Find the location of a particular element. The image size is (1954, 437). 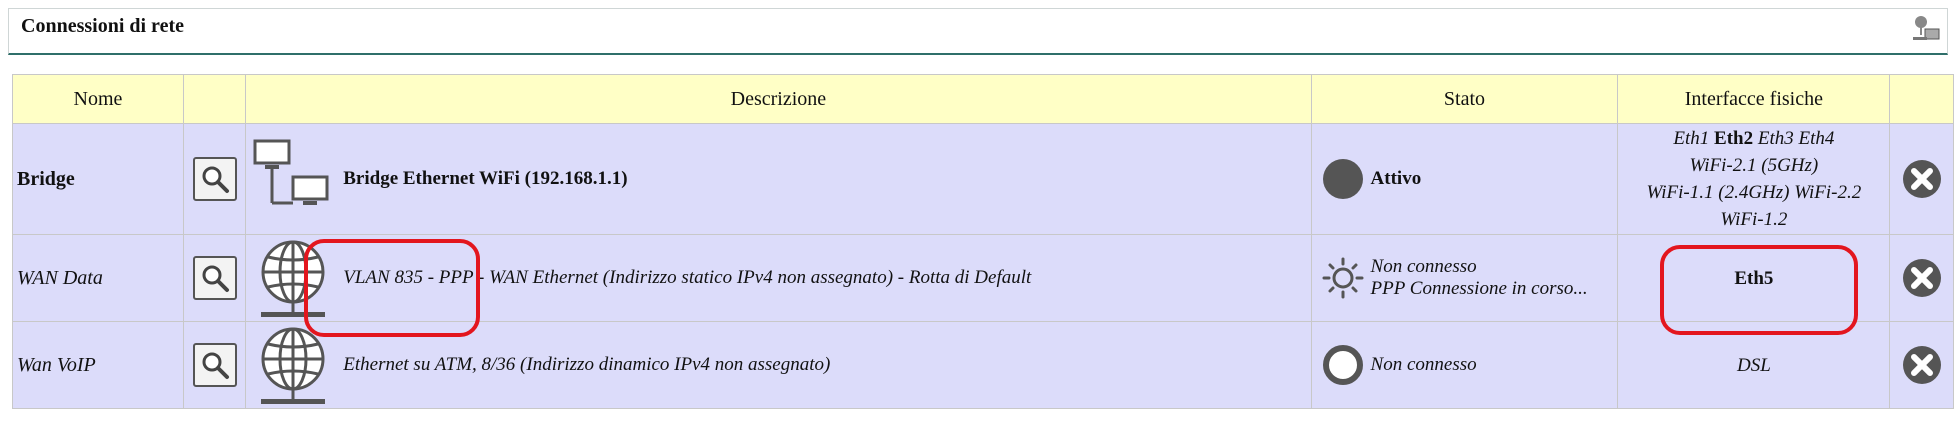

header-status: Stato is located at coordinates (1464, 99).